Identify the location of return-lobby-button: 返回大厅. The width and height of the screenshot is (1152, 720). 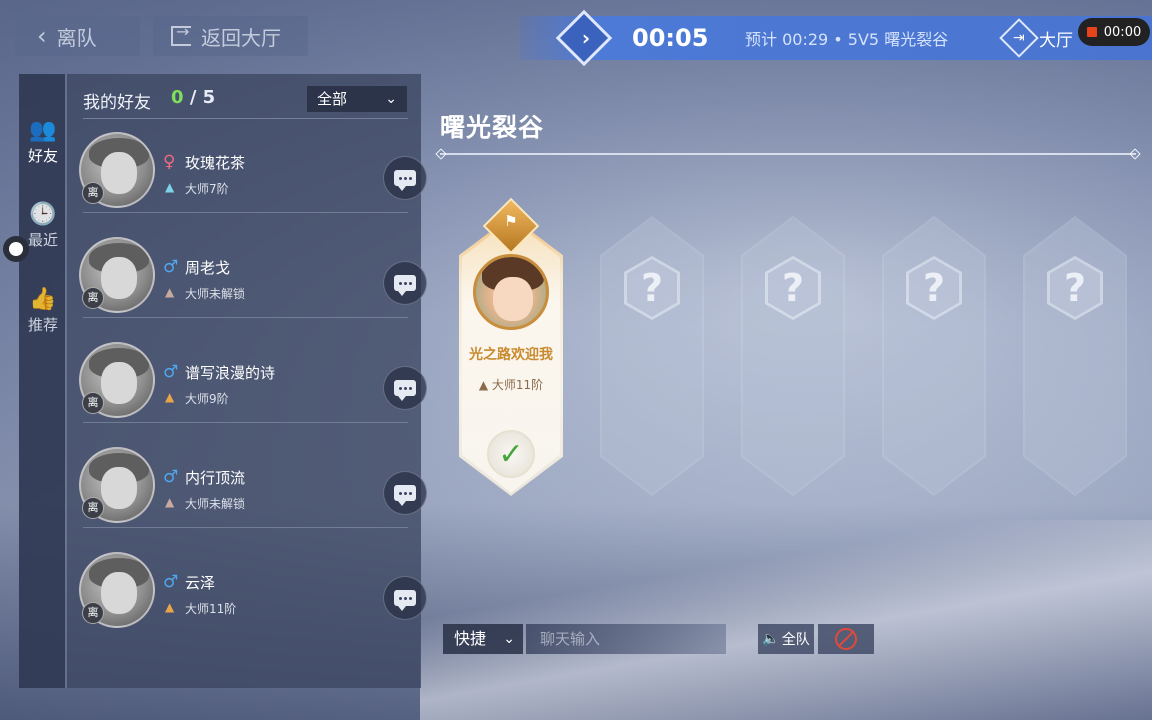
(230, 36).